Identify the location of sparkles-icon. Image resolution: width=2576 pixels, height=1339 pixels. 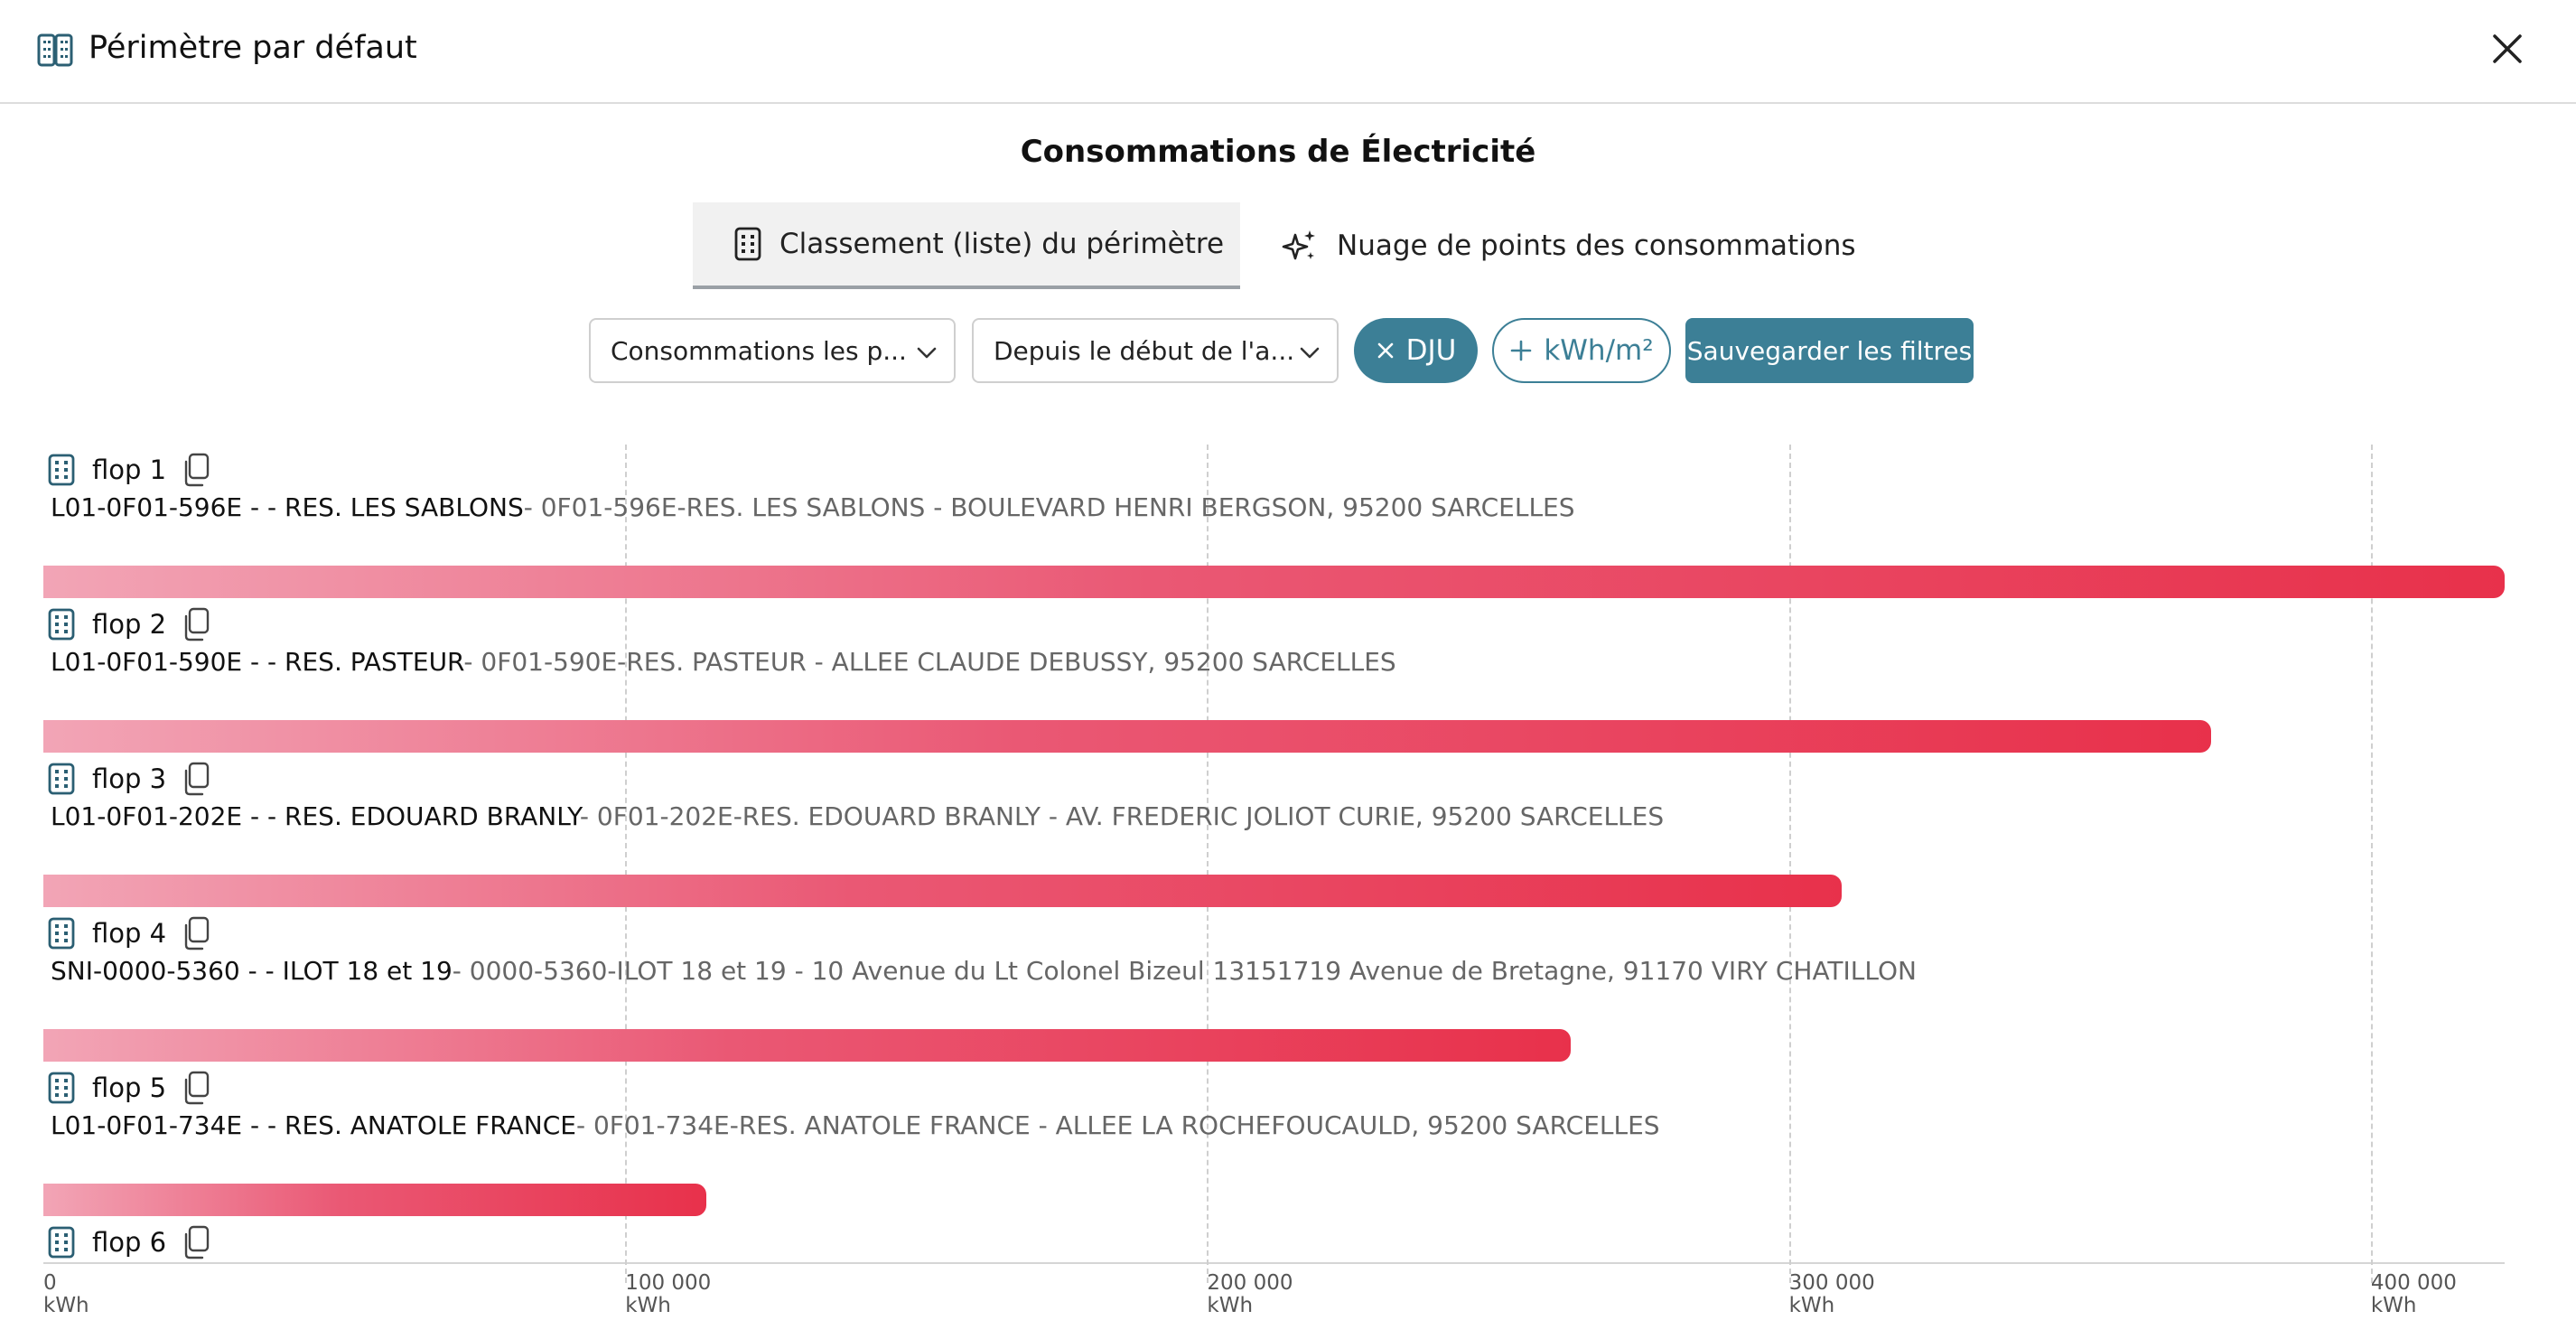
(1298, 245).